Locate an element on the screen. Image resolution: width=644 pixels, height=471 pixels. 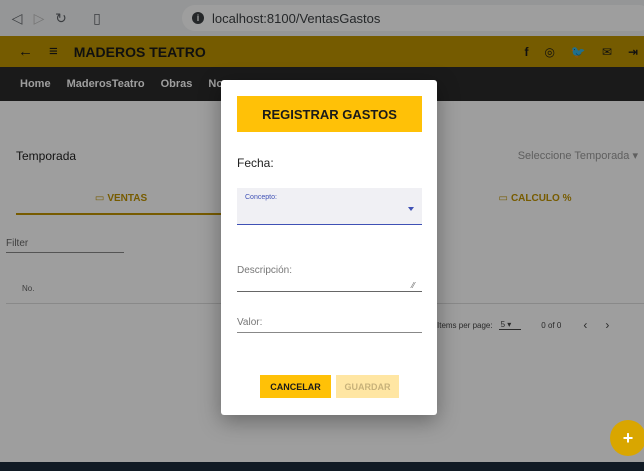
dialog-title: REGISTRAR GASTOS is located at coordinates (329, 114).